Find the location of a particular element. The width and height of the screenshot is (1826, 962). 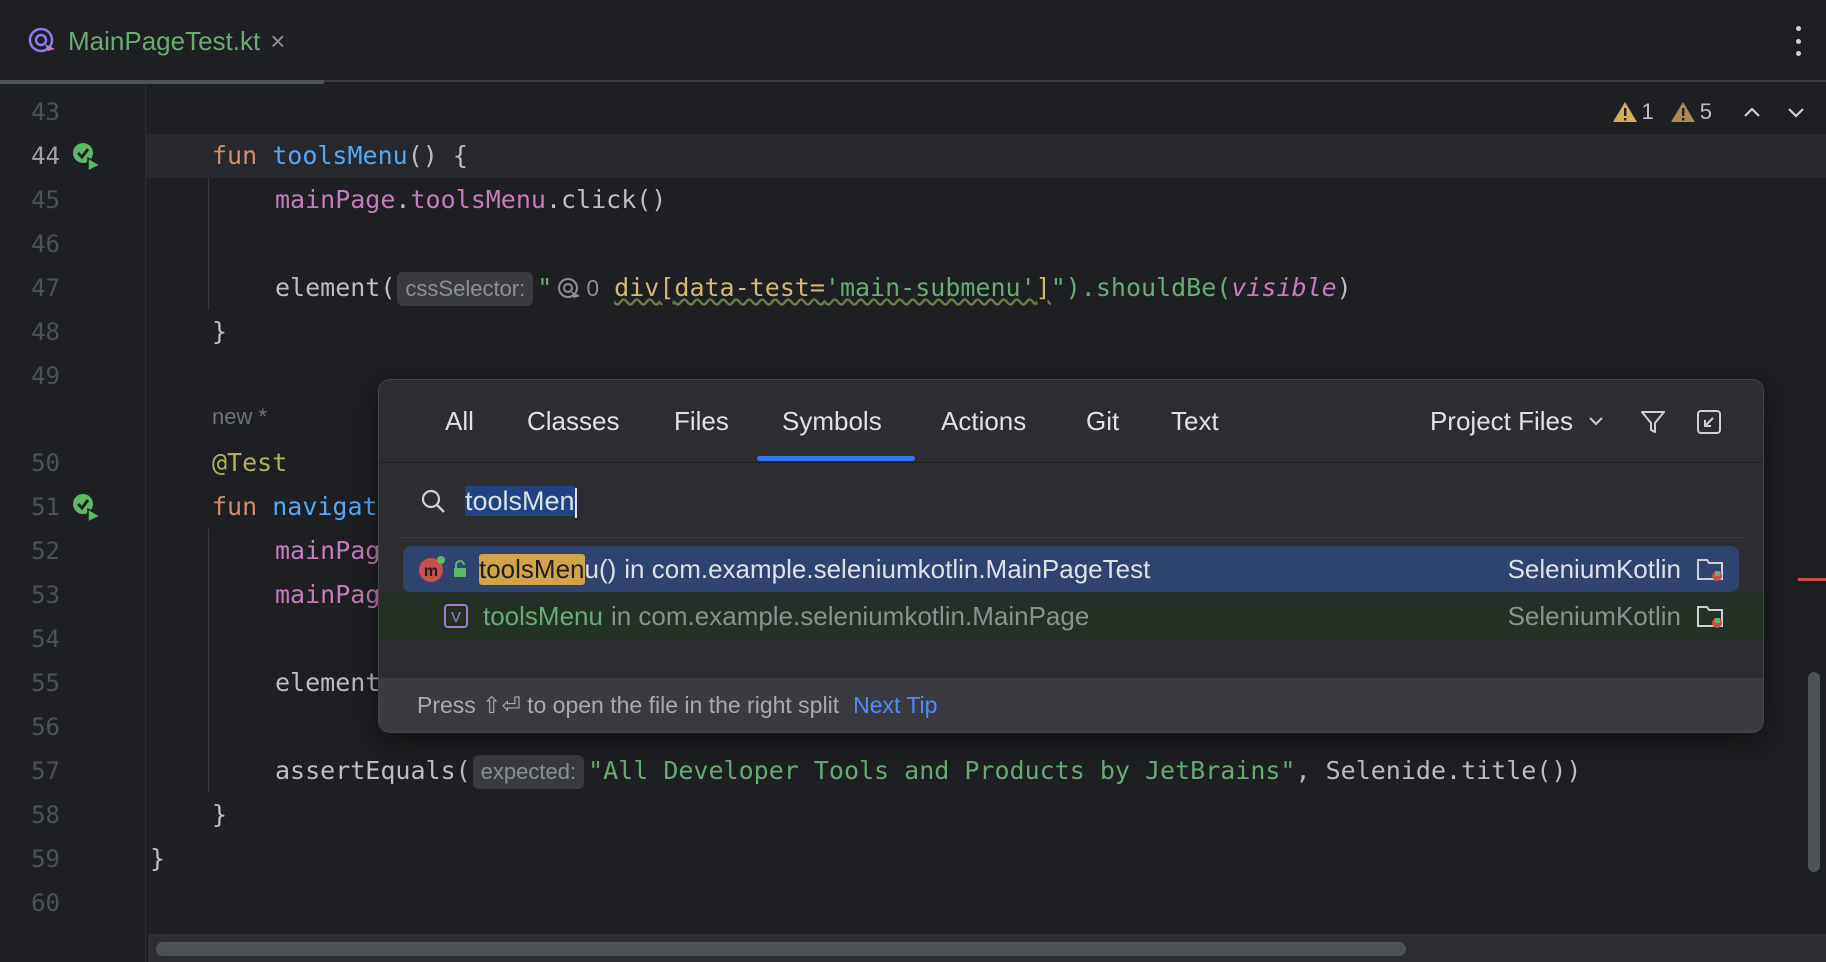

parameter-hint: expected: is located at coordinates (528, 772).